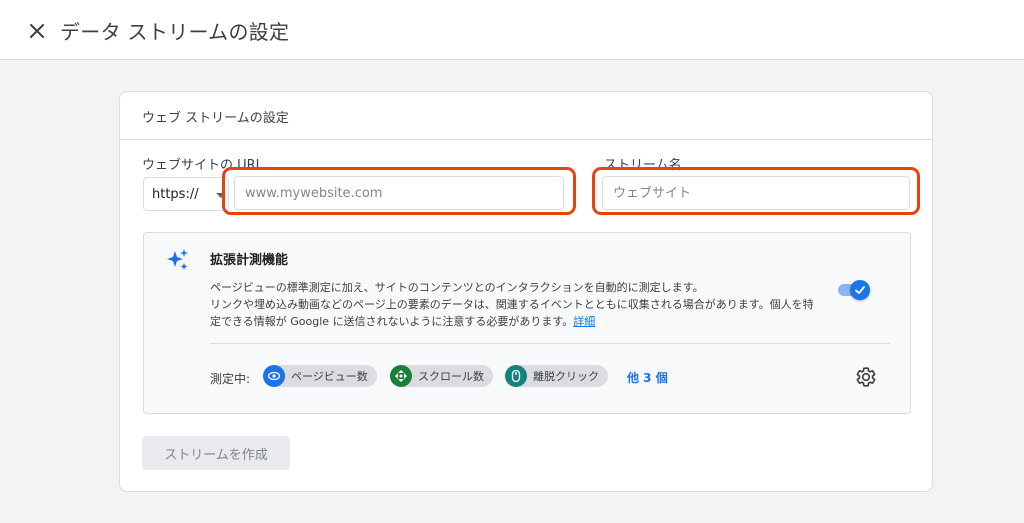 The image size is (1024, 523). Describe the element at coordinates (756, 193) in the screenshot. I see `stream-name-input` at that location.